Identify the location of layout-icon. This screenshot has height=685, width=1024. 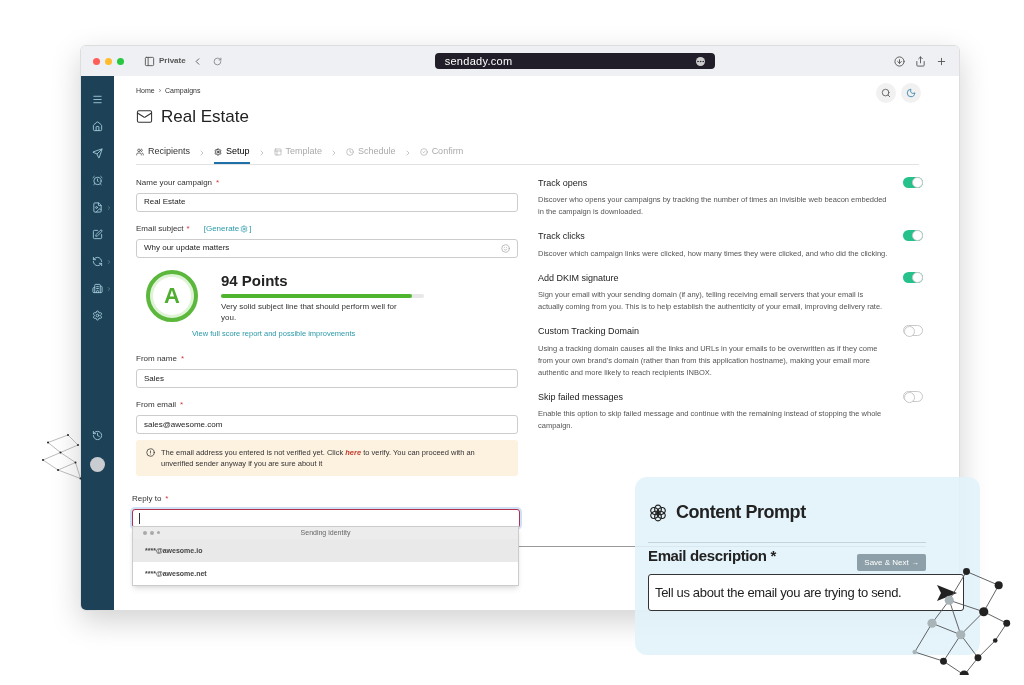
(277, 151).